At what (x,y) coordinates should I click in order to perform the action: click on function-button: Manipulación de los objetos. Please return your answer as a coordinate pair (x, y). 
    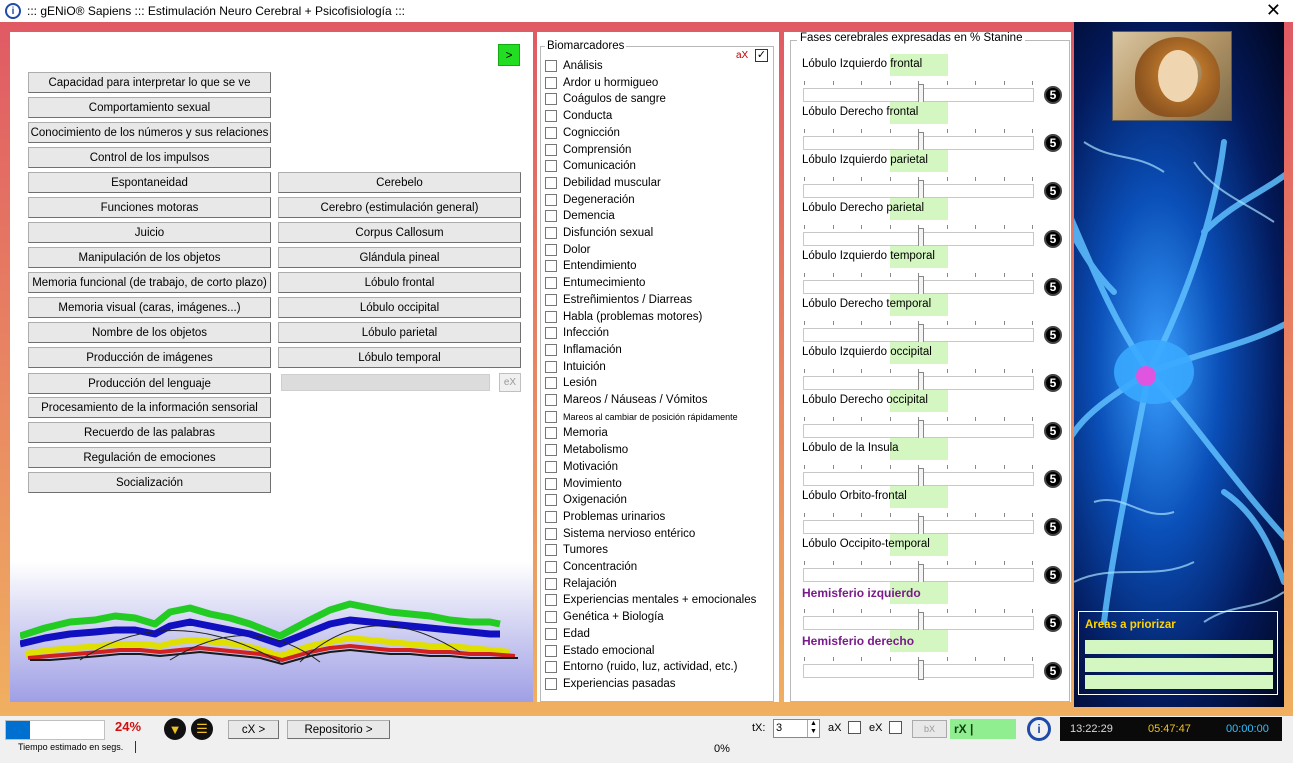
    Looking at the image, I should click on (149, 257).